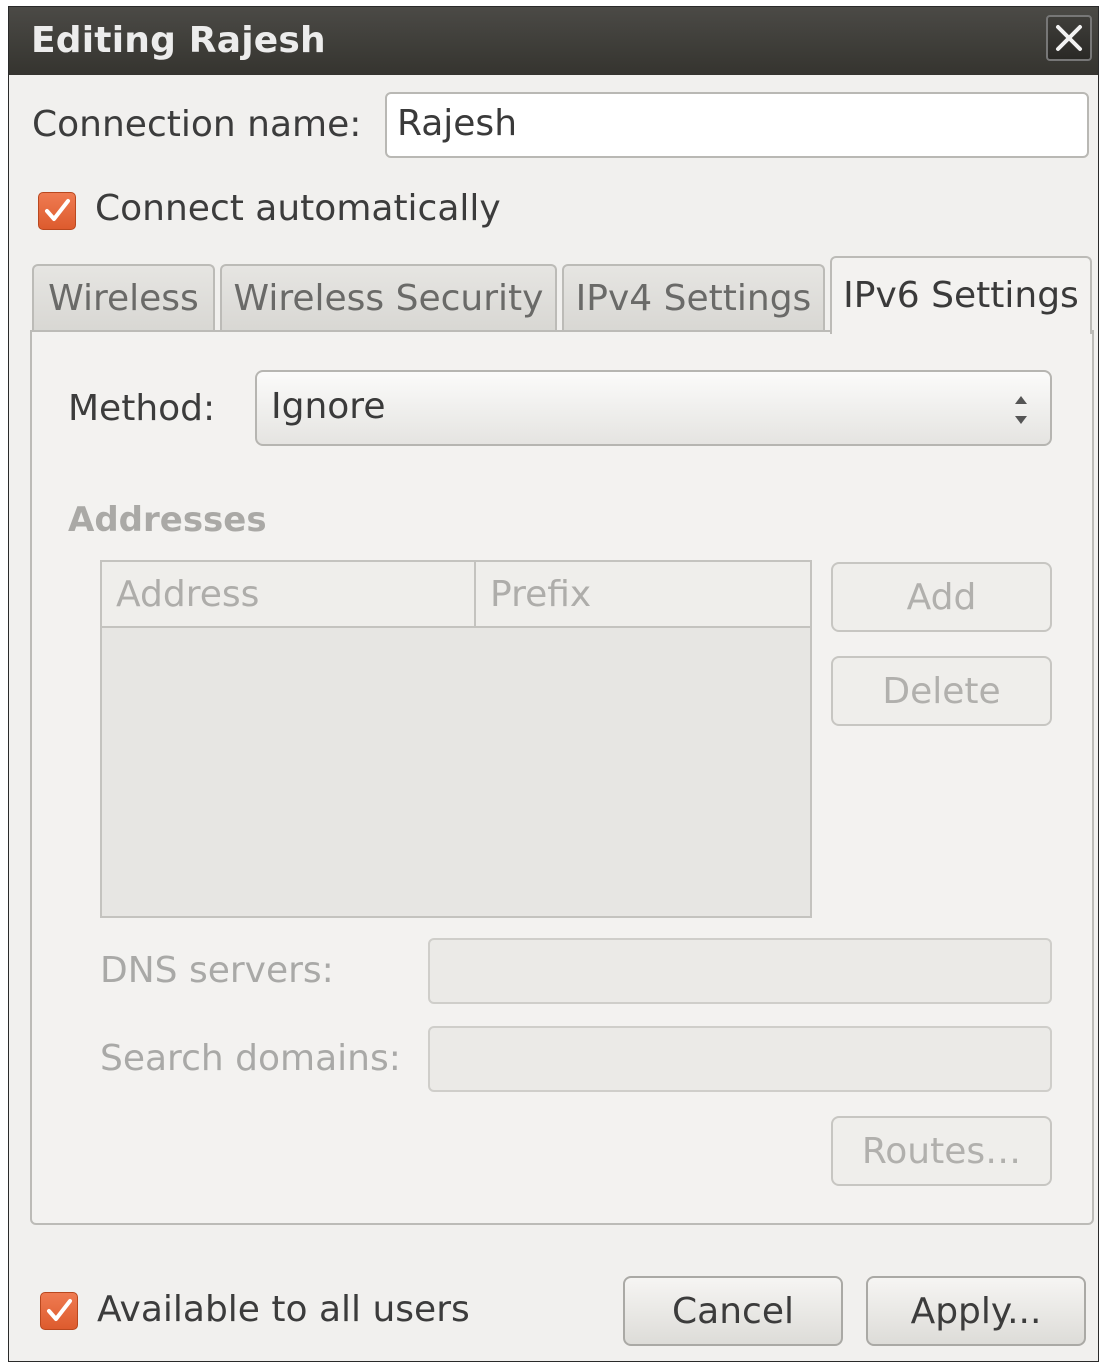 The image size is (1107, 1367). Describe the element at coordinates (733, 1311) in the screenshot. I see `cancel-button: Cancel` at that location.